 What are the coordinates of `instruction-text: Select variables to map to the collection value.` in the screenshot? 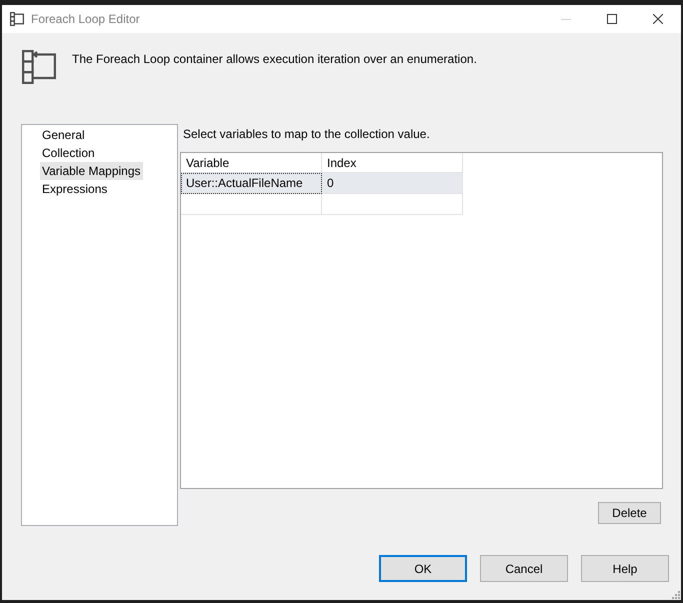 It's located at (306, 134).